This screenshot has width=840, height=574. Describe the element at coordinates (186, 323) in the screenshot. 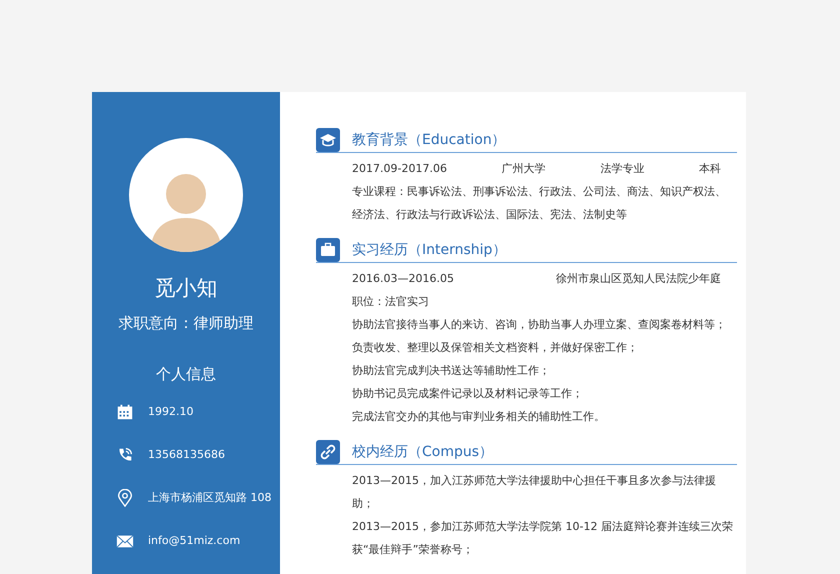

I see `job-objective: 求职意向：律师助理` at that location.